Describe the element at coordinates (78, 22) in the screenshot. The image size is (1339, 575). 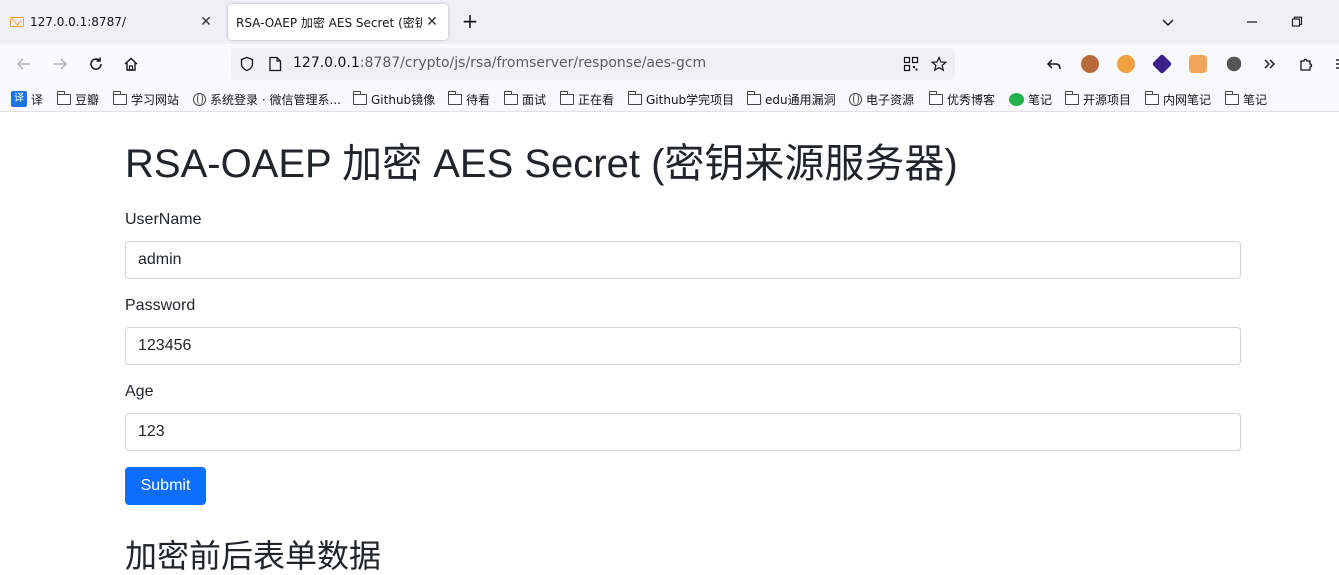
I see `tab-title: 127.0.0.1:8787/` at that location.